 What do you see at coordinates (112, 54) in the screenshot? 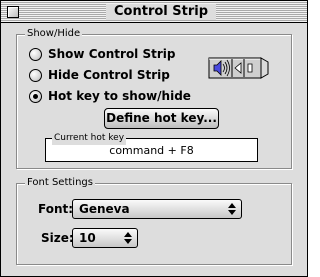
I see `radio-label: Show Control Strip` at bounding box center [112, 54].